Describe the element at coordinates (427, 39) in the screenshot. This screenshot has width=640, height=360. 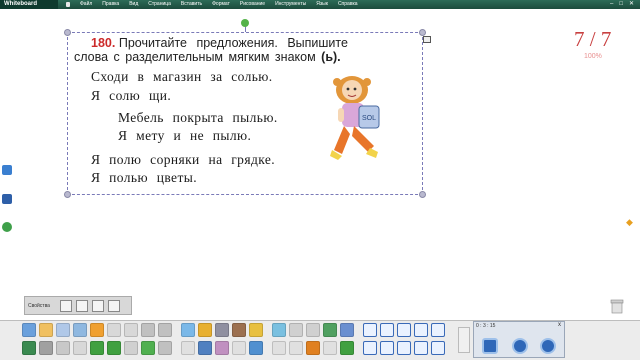
I see `object-menu-icon` at that location.